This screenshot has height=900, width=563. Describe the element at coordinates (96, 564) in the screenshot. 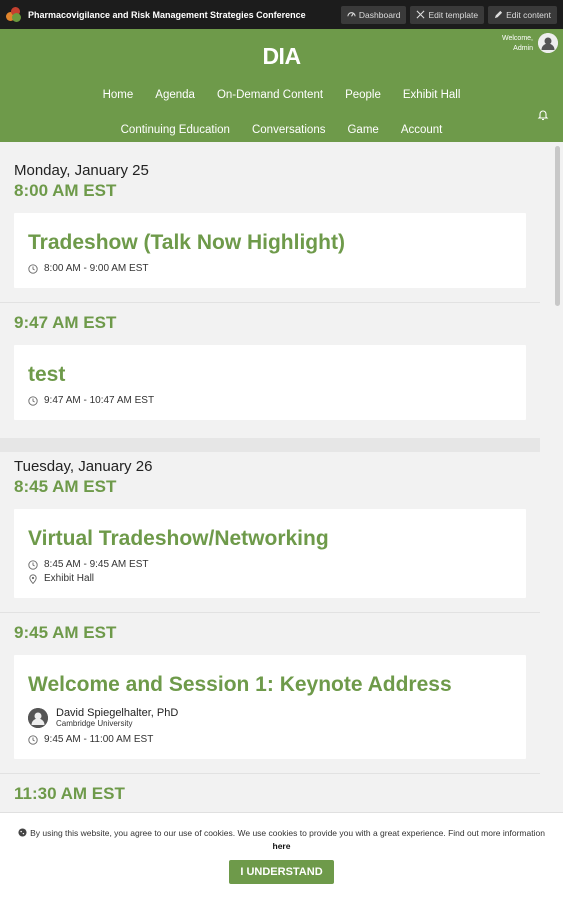

I see `session-time-text: 8:45 AM - 9:45 AM EST` at that location.